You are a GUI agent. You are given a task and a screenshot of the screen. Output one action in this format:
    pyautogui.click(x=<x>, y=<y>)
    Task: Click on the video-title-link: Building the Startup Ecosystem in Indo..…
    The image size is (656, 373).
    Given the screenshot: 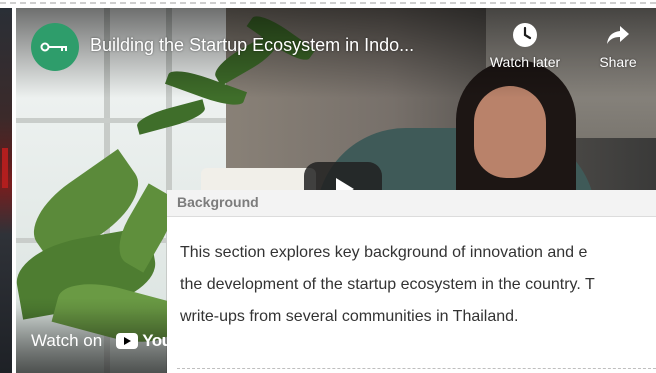 What is the action you would take?
    pyautogui.click(x=285, y=45)
    